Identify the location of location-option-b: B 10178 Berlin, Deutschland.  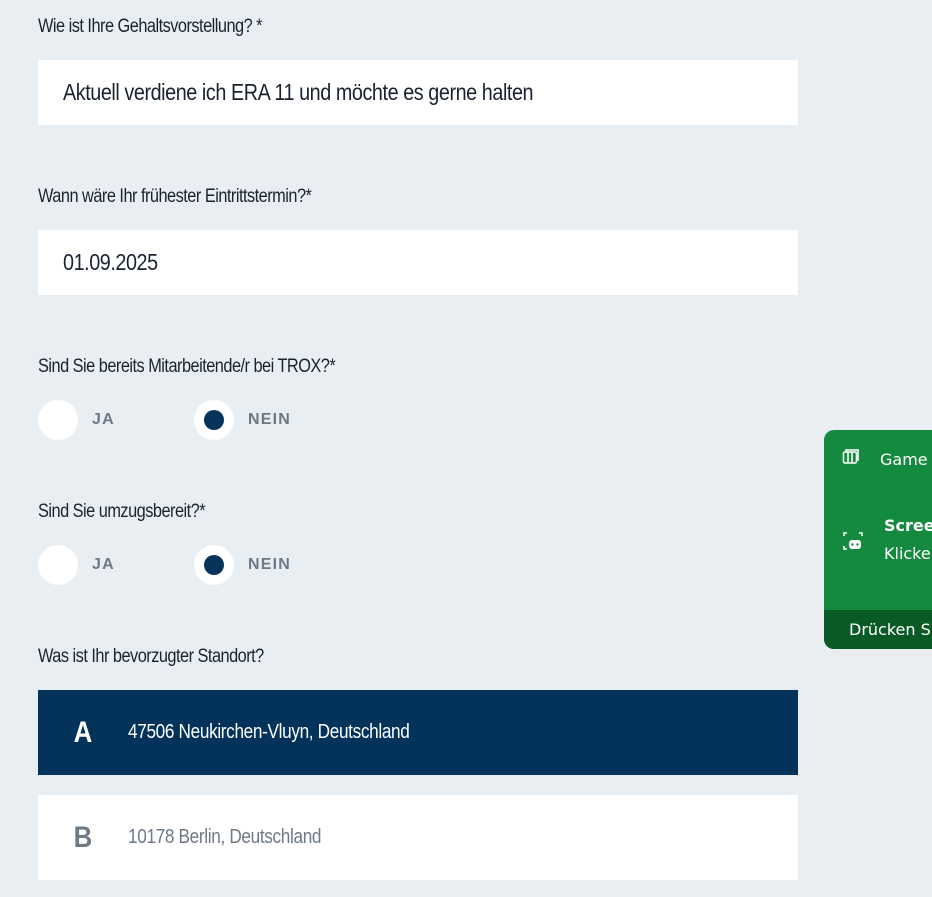
(418, 837).